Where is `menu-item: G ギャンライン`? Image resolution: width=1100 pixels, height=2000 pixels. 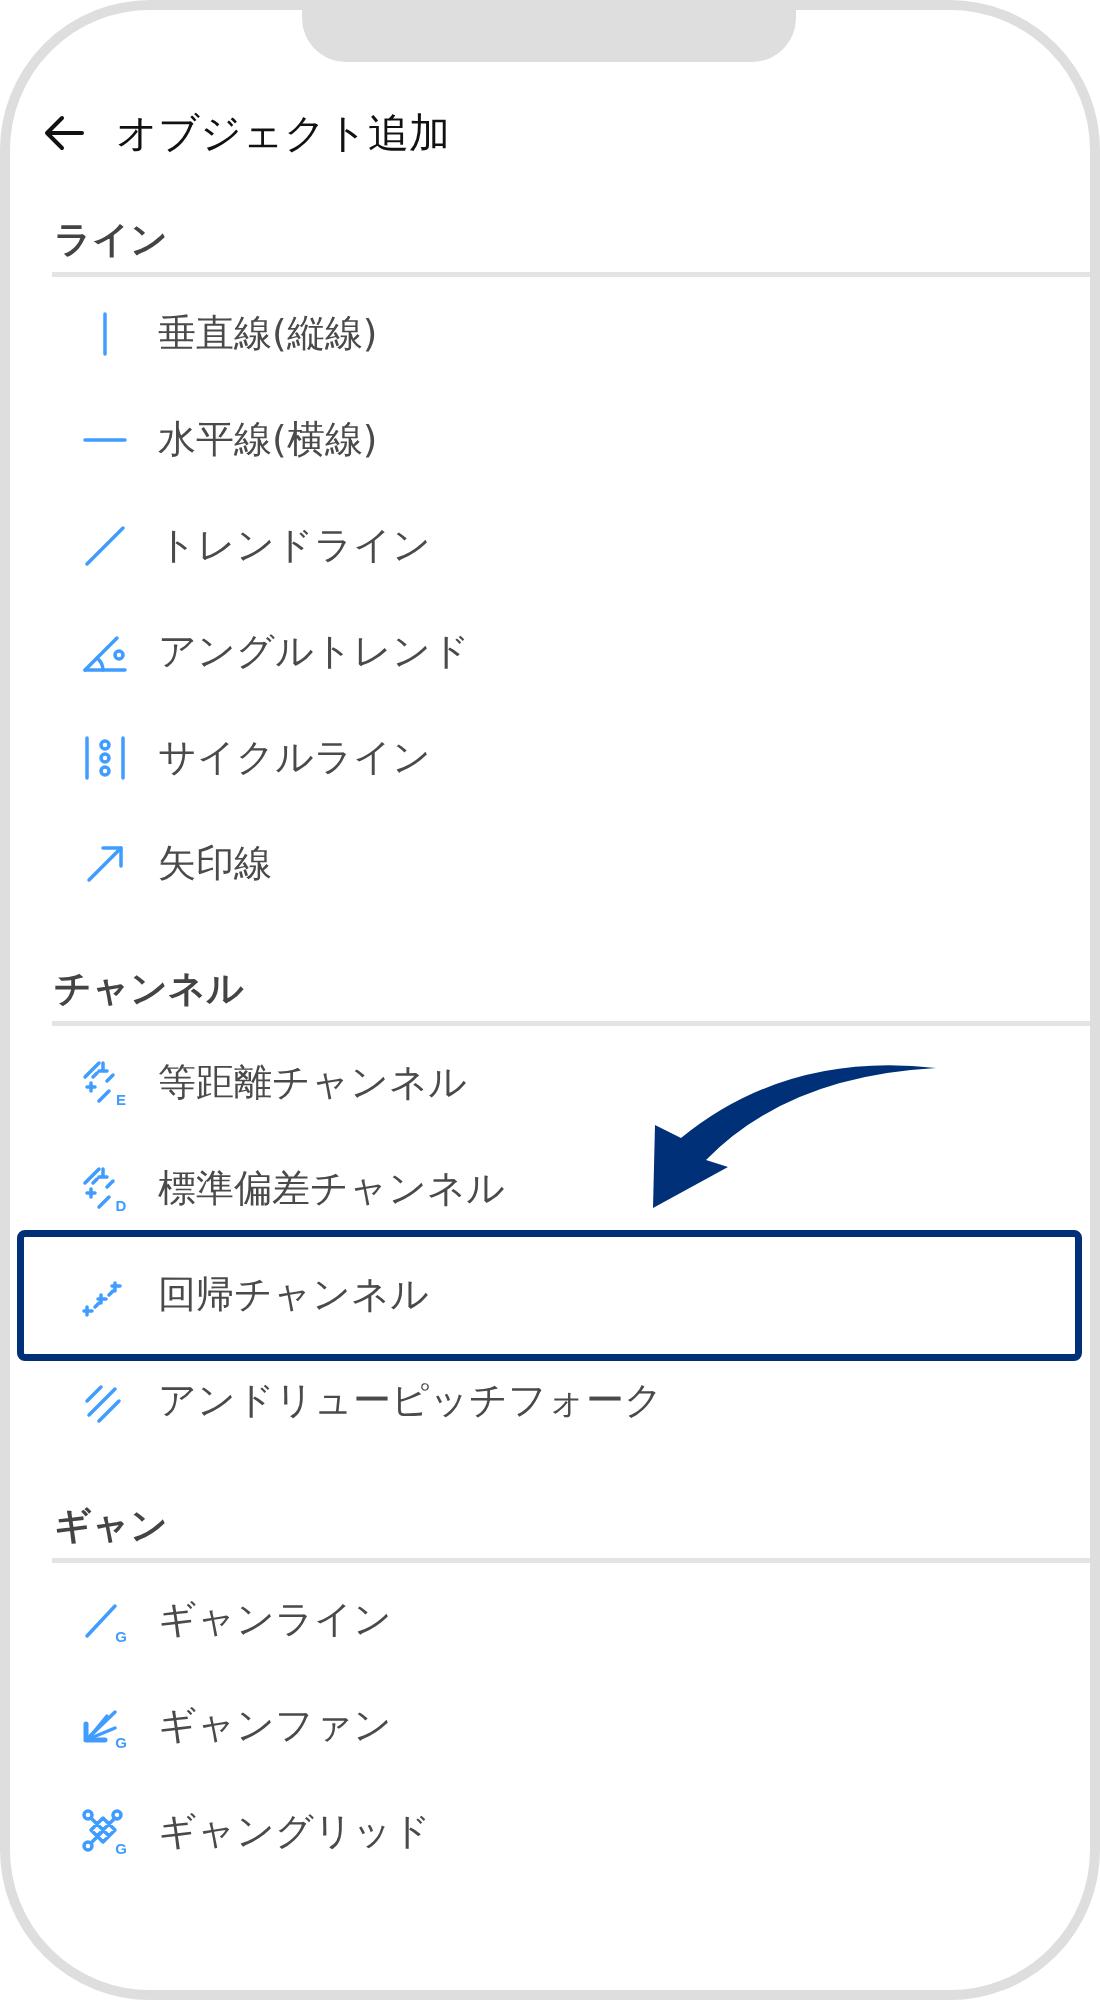
menu-item: G ギャンライン is located at coordinates (226, 1620).